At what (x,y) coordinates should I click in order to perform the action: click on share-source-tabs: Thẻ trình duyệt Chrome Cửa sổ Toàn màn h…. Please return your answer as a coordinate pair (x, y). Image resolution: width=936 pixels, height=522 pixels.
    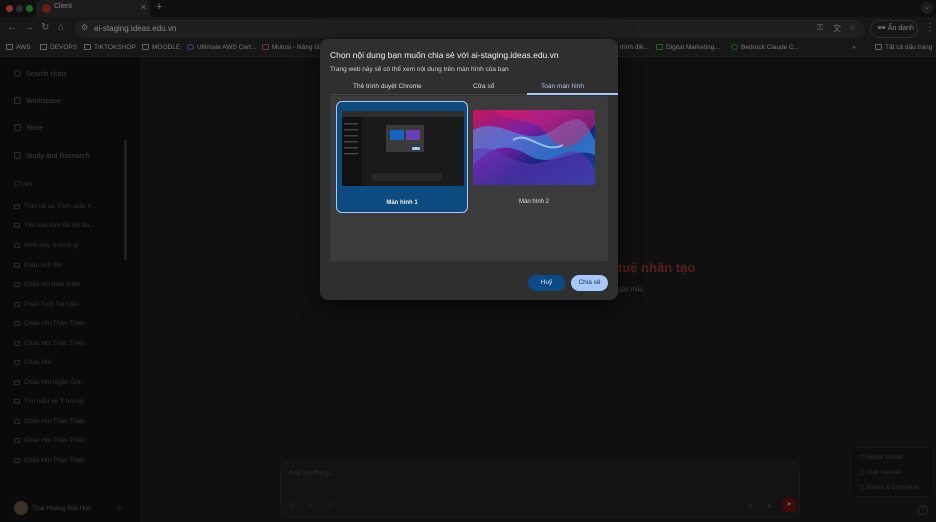
    Looking at the image, I should click on (474, 87).